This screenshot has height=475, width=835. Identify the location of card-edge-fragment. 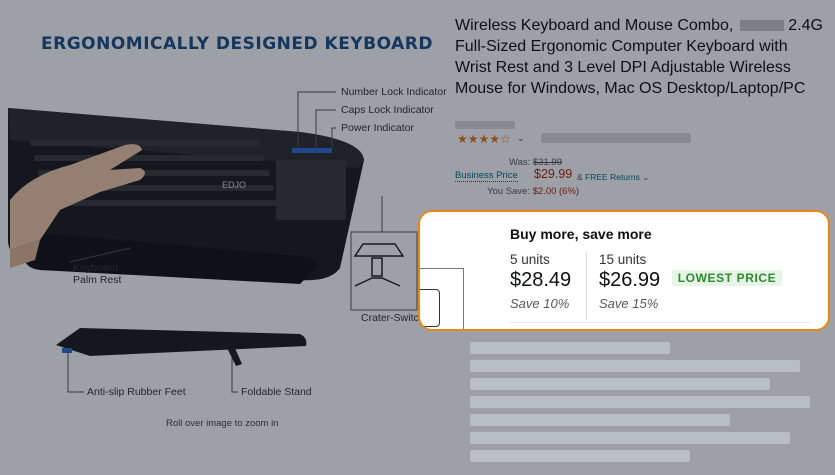
(442, 298).